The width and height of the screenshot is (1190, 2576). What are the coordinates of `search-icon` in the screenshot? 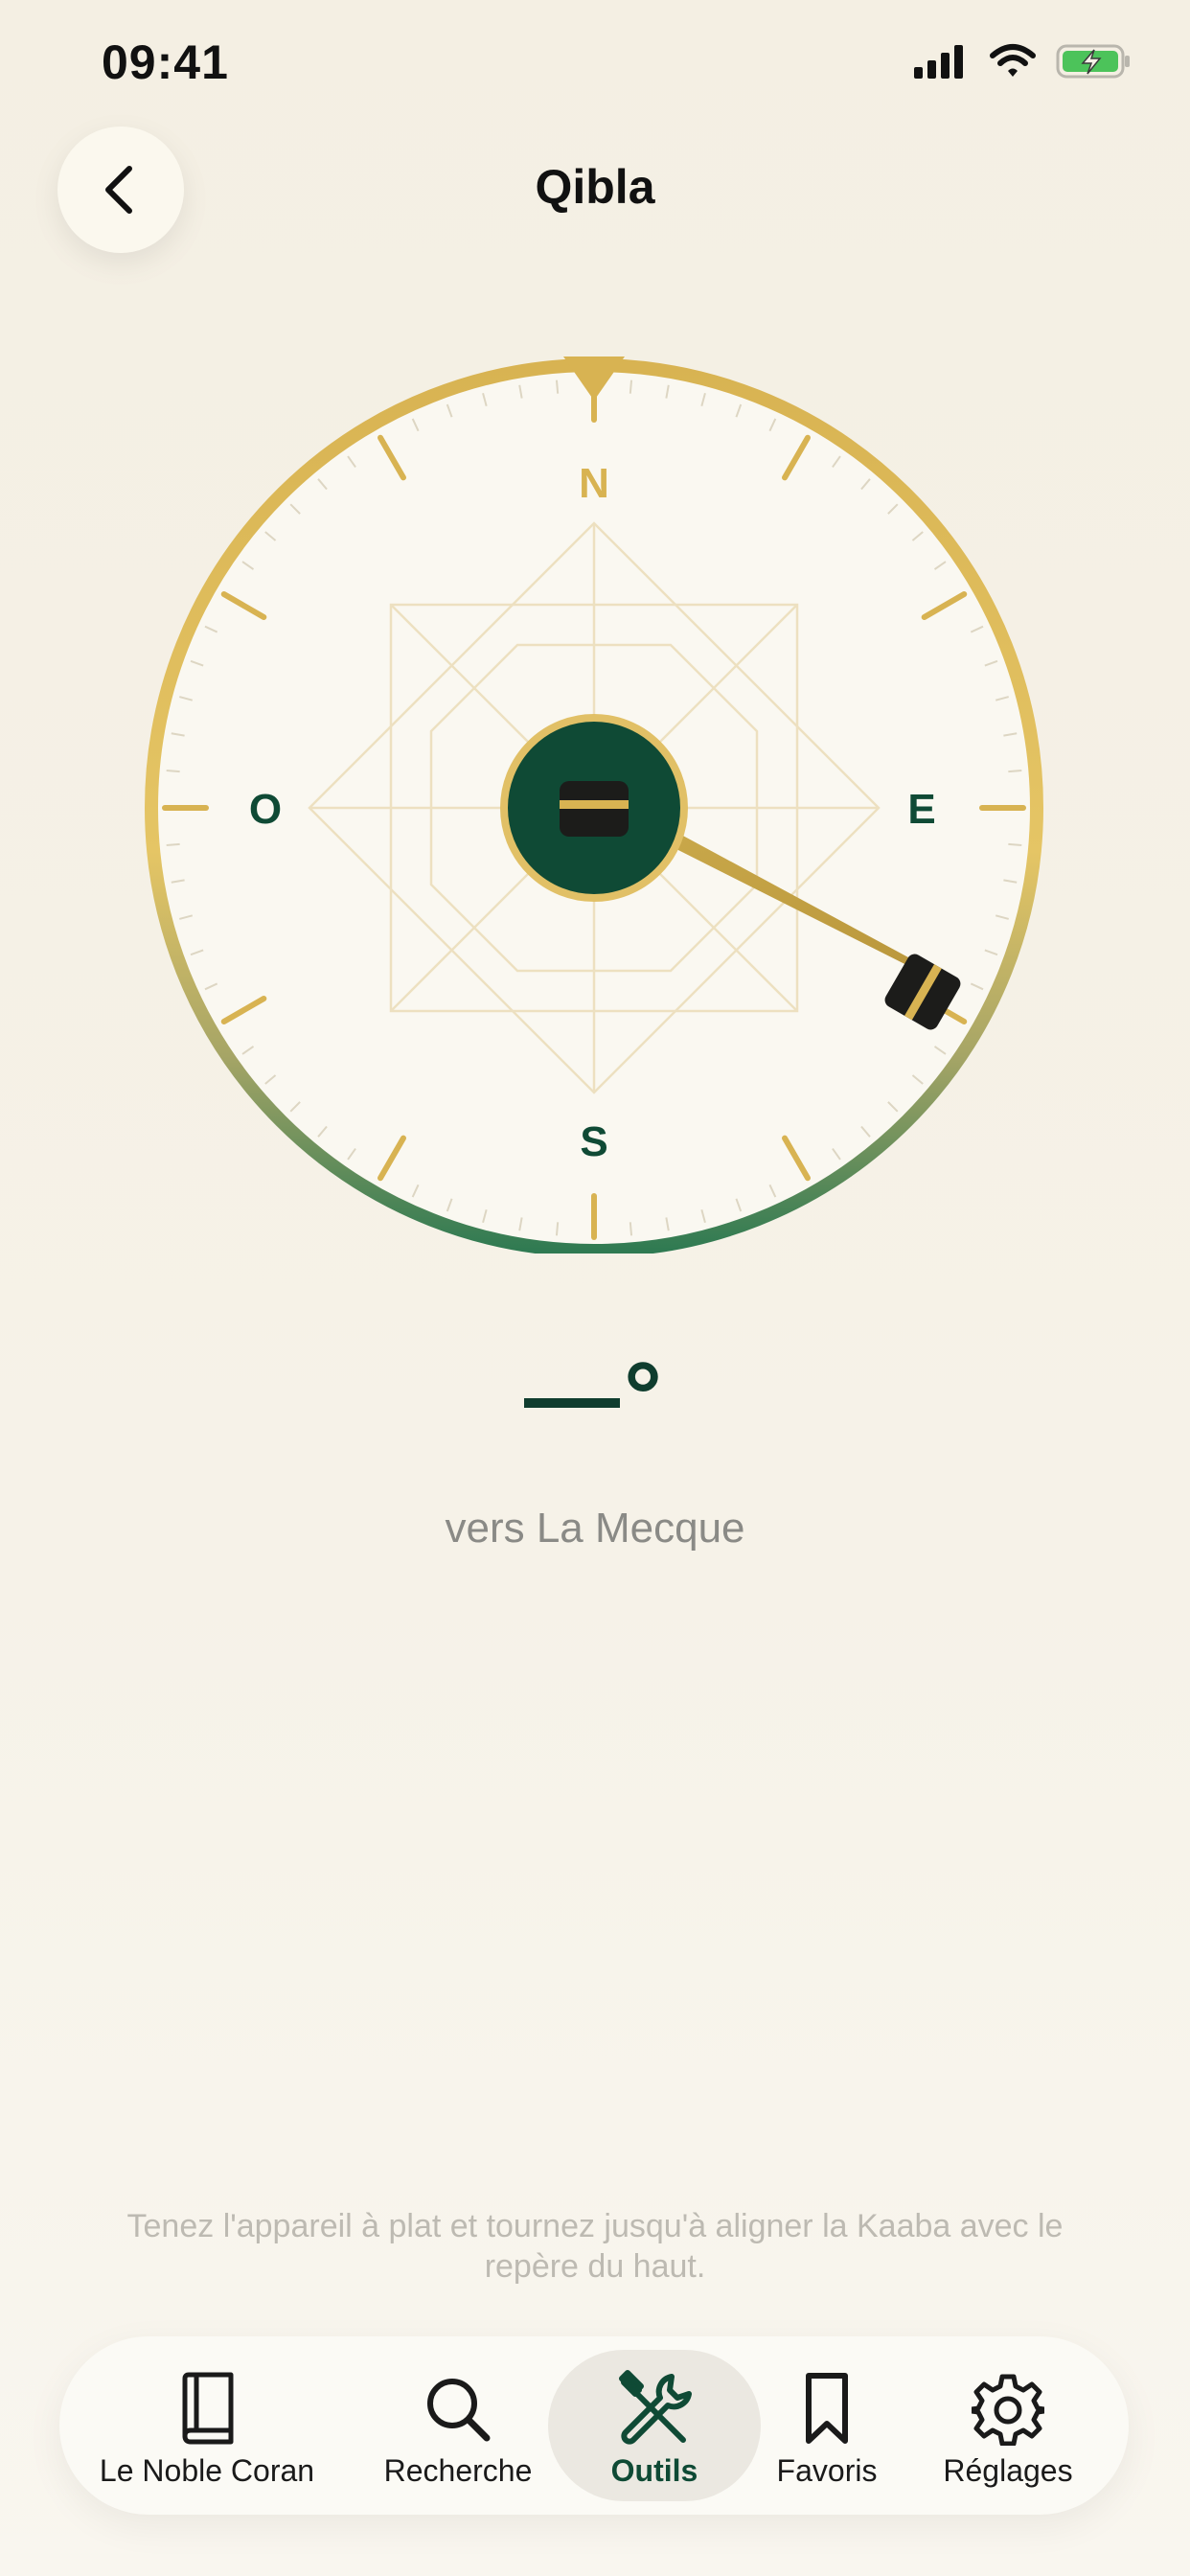 It's located at (459, 2410).